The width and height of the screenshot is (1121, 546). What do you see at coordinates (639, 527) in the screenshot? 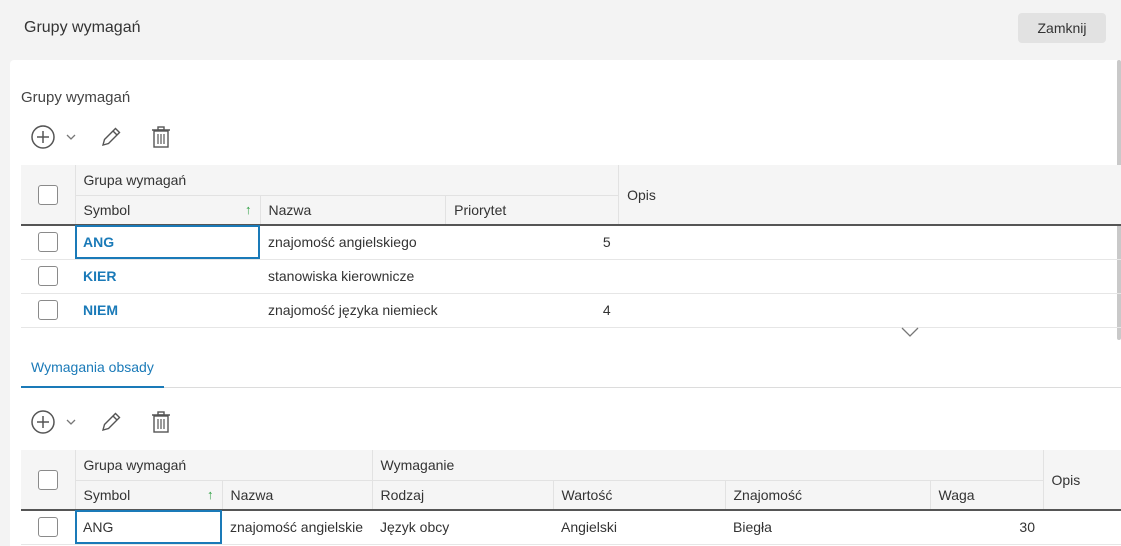
I see `wartosc-cell: Angielski` at bounding box center [639, 527].